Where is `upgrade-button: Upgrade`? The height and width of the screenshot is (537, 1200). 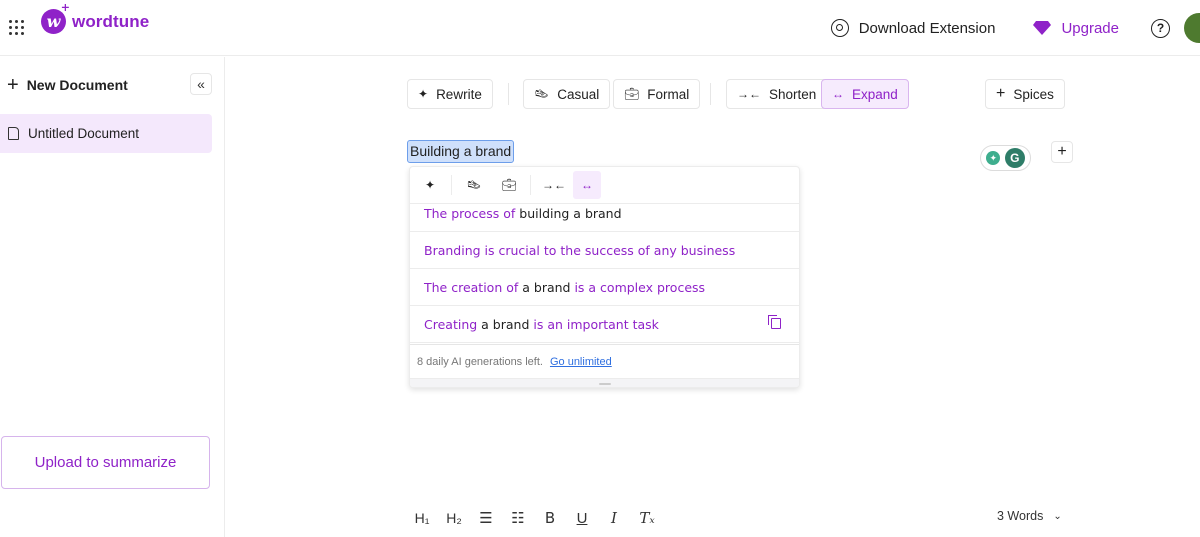
upgrade-button: Upgrade is located at coordinates (1076, 28).